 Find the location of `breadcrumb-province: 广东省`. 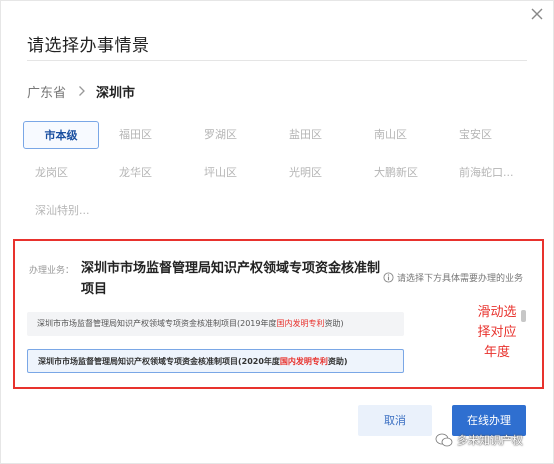

breadcrumb-province: 广东省 is located at coordinates (46, 91).